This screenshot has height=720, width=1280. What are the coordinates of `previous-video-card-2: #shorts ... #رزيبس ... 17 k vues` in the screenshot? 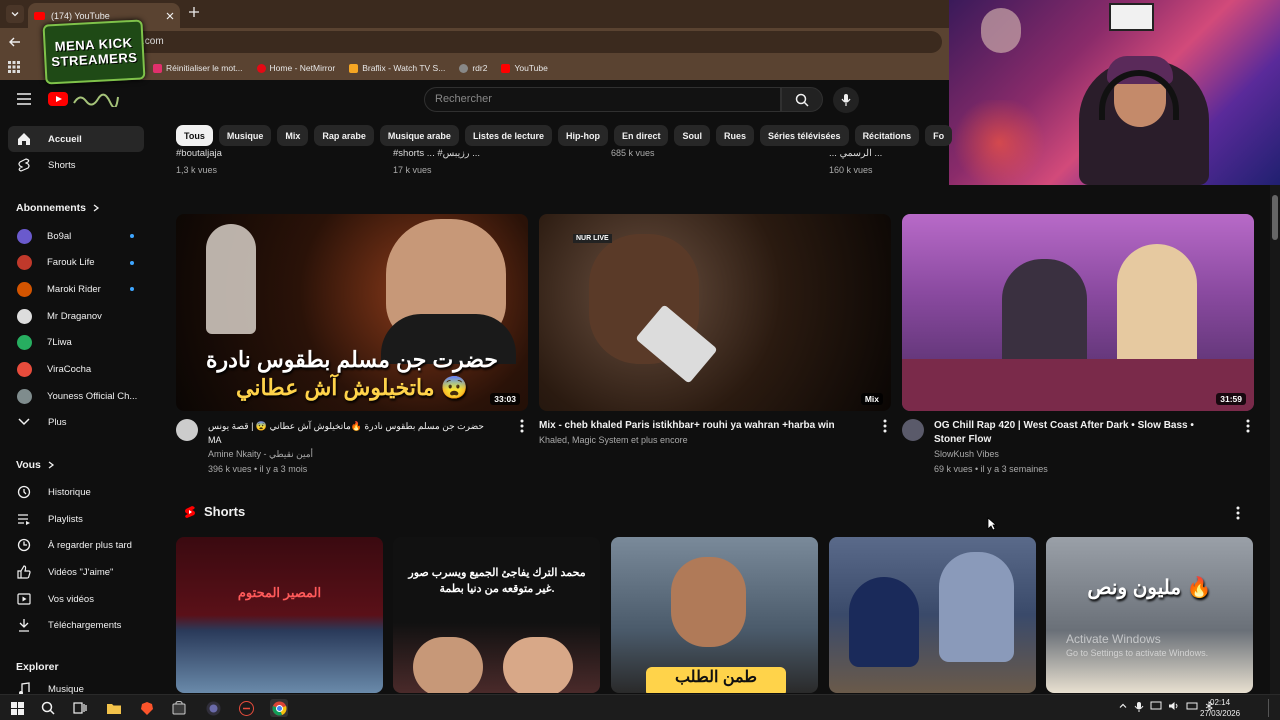 It's located at (436, 161).